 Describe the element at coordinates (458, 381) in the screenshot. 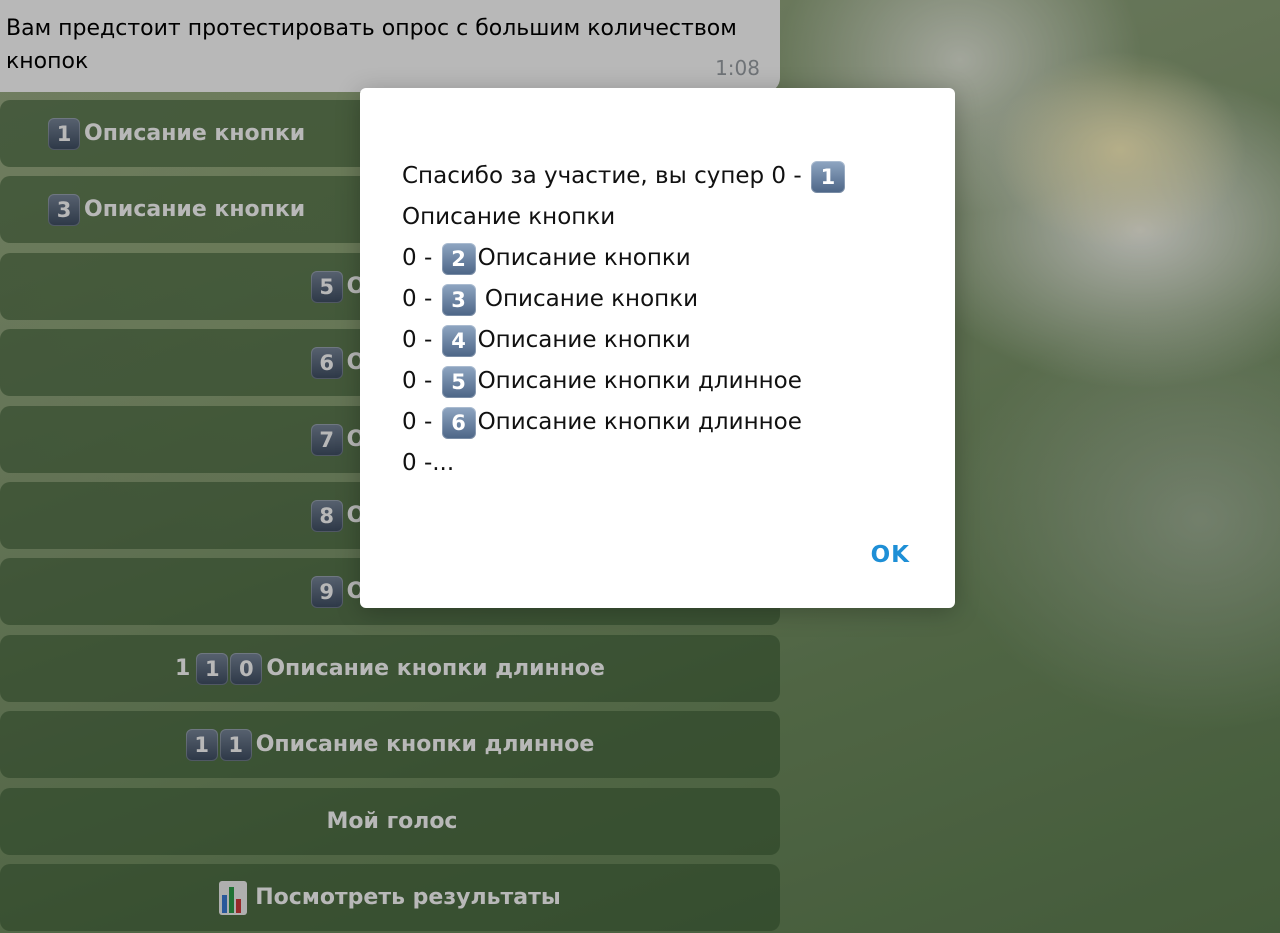

I see `keycap-5-icon: 5` at that location.